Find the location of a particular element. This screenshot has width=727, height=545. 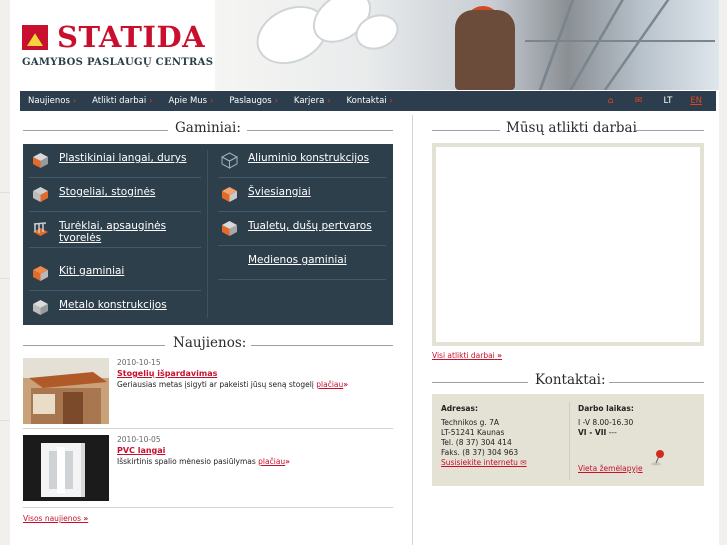

nav-item-naujienos: Naujienos › is located at coordinates (55, 101).